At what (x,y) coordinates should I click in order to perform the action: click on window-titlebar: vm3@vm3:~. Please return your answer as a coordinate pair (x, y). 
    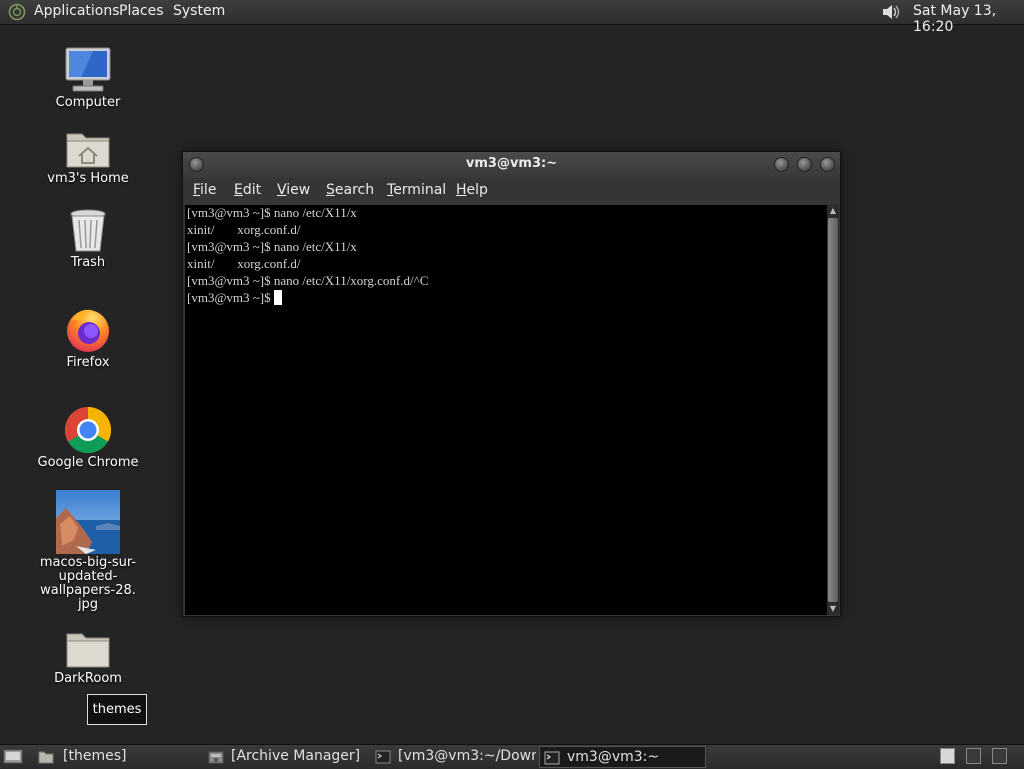
    Looking at the image, I should click on (511, 165).